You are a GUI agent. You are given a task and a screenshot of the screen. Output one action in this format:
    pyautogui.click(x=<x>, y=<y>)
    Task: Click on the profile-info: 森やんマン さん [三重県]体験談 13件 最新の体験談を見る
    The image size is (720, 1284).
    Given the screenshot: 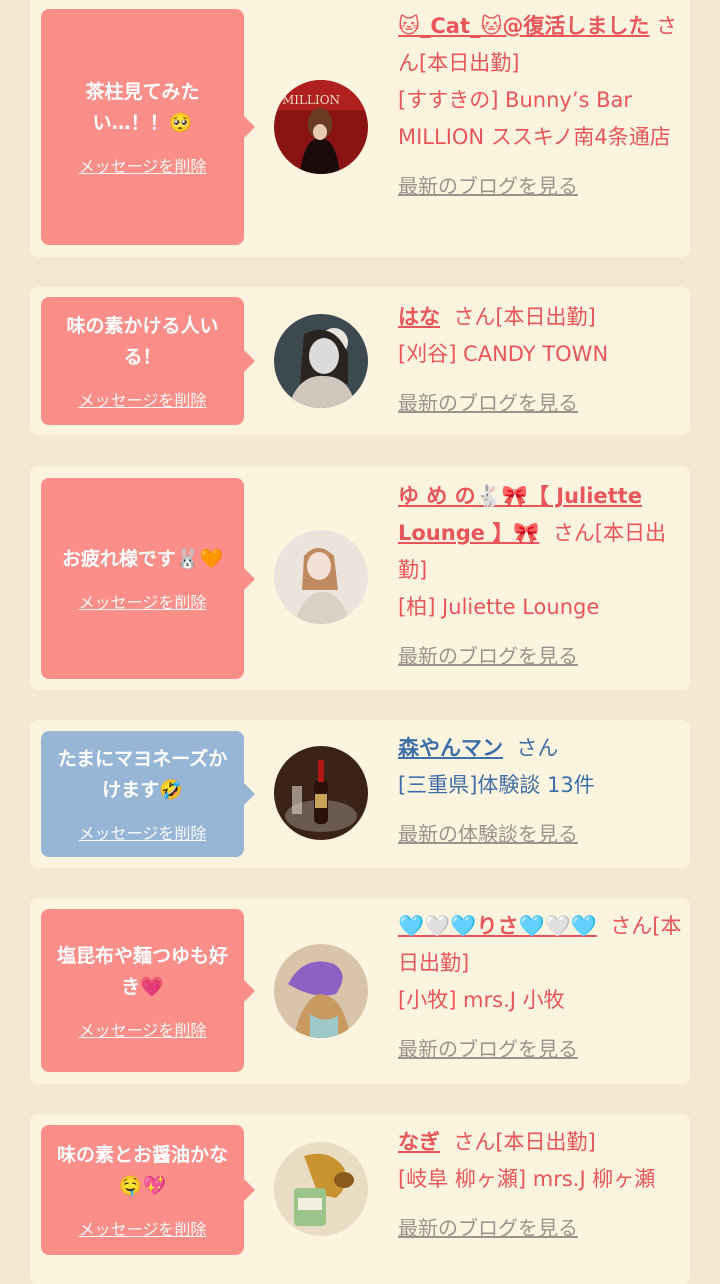 What is the action you would take?
    pyautogui.click(x=540, y=791)
    